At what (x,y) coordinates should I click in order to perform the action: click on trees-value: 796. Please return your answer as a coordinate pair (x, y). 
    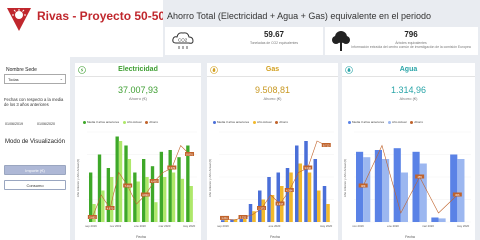
    Looking at the image, I should click on (411, 34).